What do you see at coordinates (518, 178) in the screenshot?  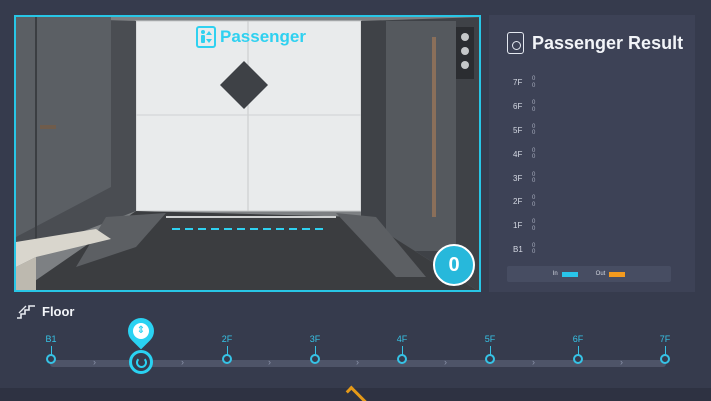 I see `floor-label: 3F` at bounding box center [518, 178].